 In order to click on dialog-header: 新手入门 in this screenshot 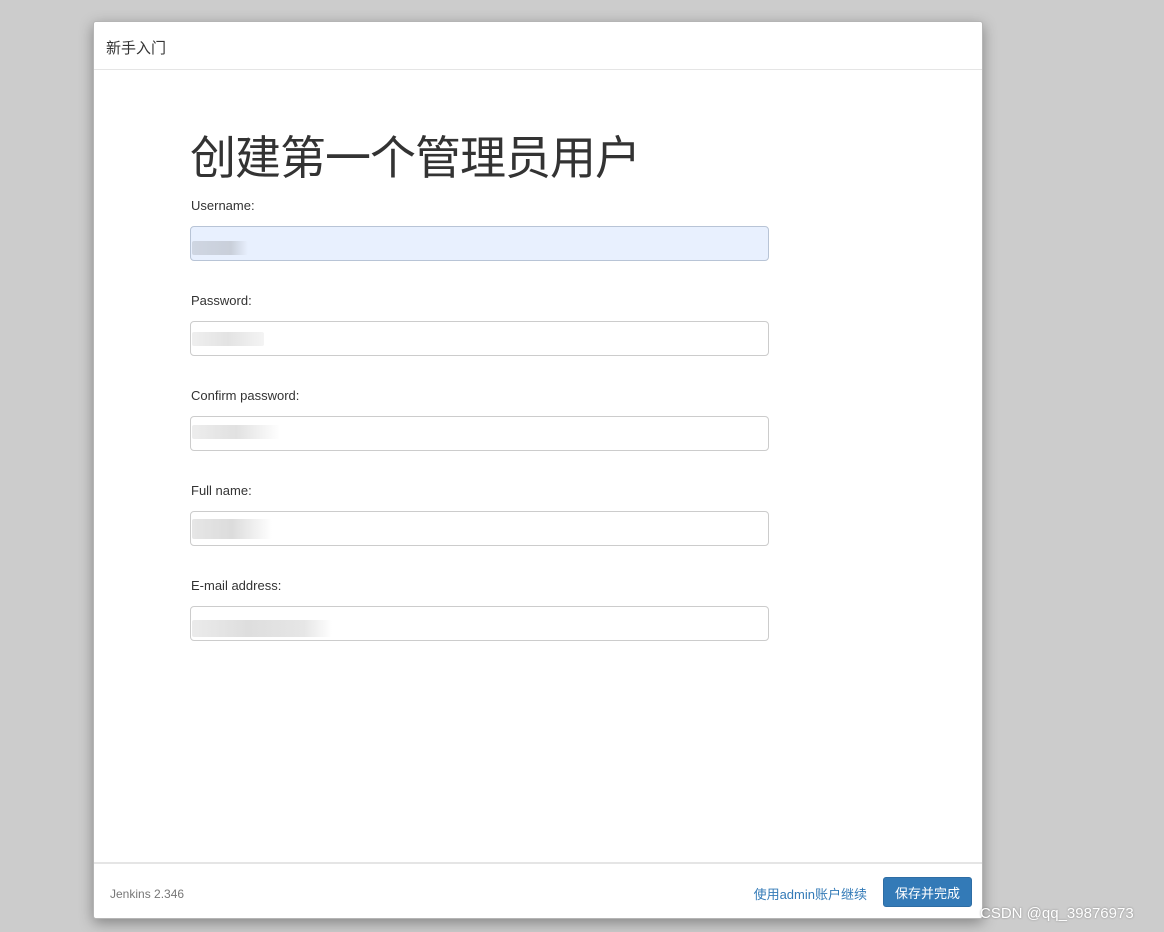, I will do `click(538, 46)`.